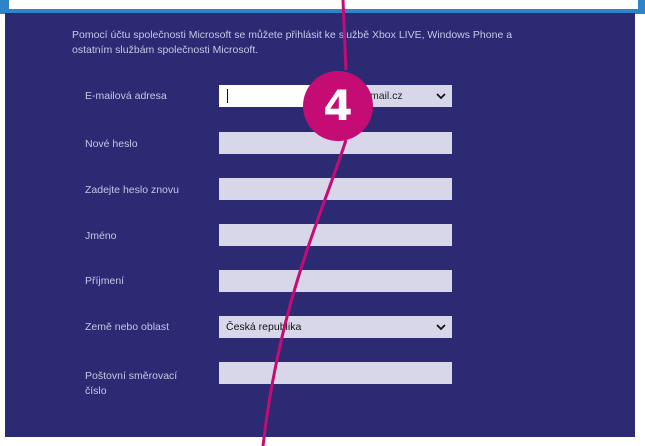 The image size is (645, 446). What do you see at coordinates (338, 106) in the screenshot?
I see `step-number-badge: 4` at bounding box center [338, 106].